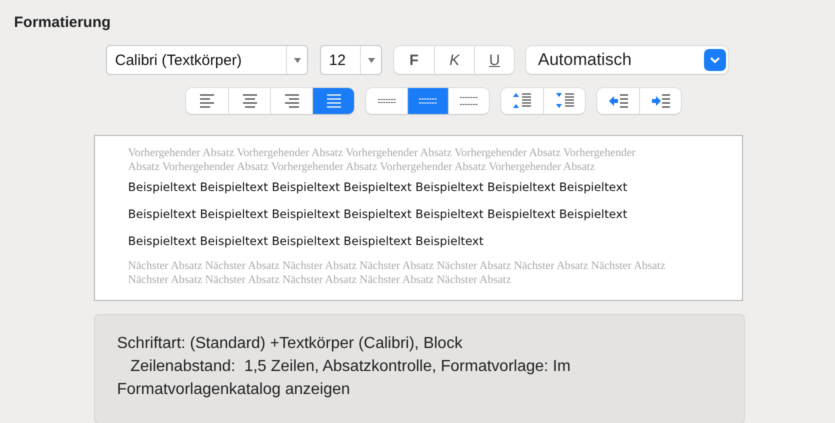 The width and height of the screenshot is (835, 423). I want to click on underline-button: U, so click(494, 60).